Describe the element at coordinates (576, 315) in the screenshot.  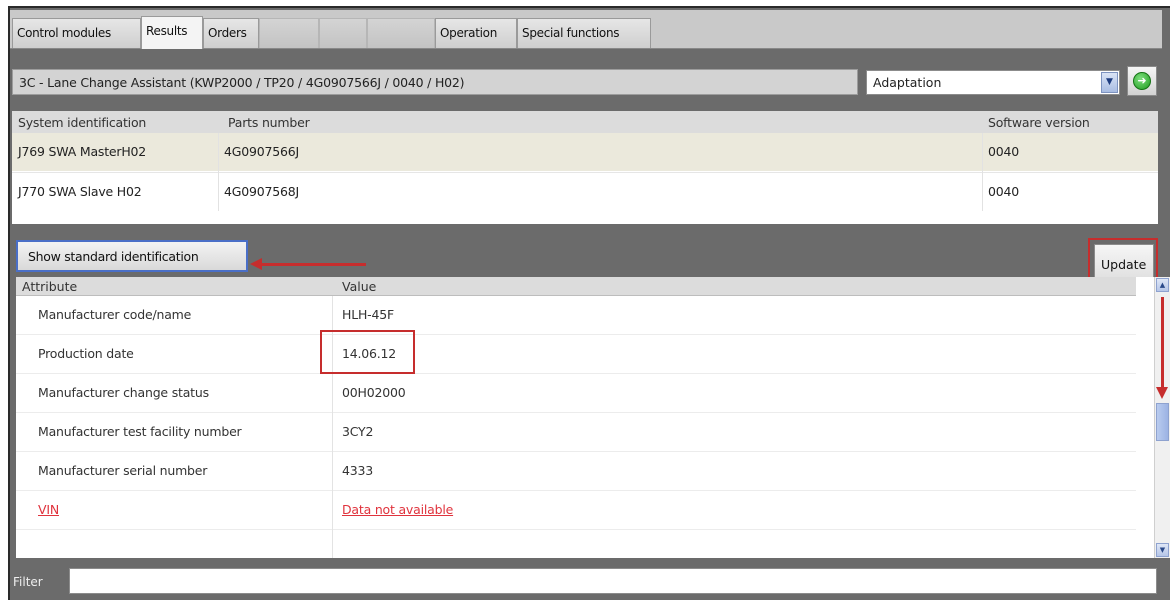
I see `table-row: Manufacturer code/name HLH-45F` at that location.